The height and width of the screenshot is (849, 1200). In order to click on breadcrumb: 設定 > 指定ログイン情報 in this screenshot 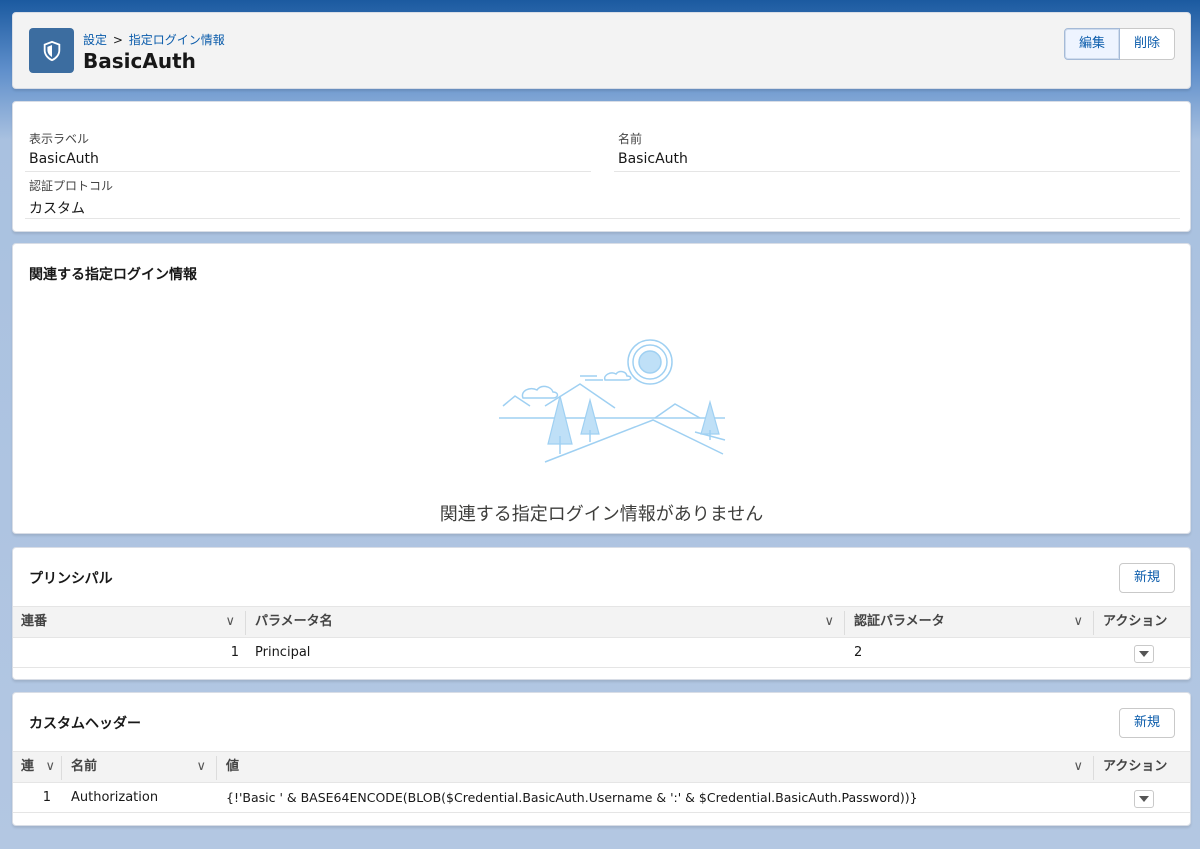, I will do `click(154, 39)`.